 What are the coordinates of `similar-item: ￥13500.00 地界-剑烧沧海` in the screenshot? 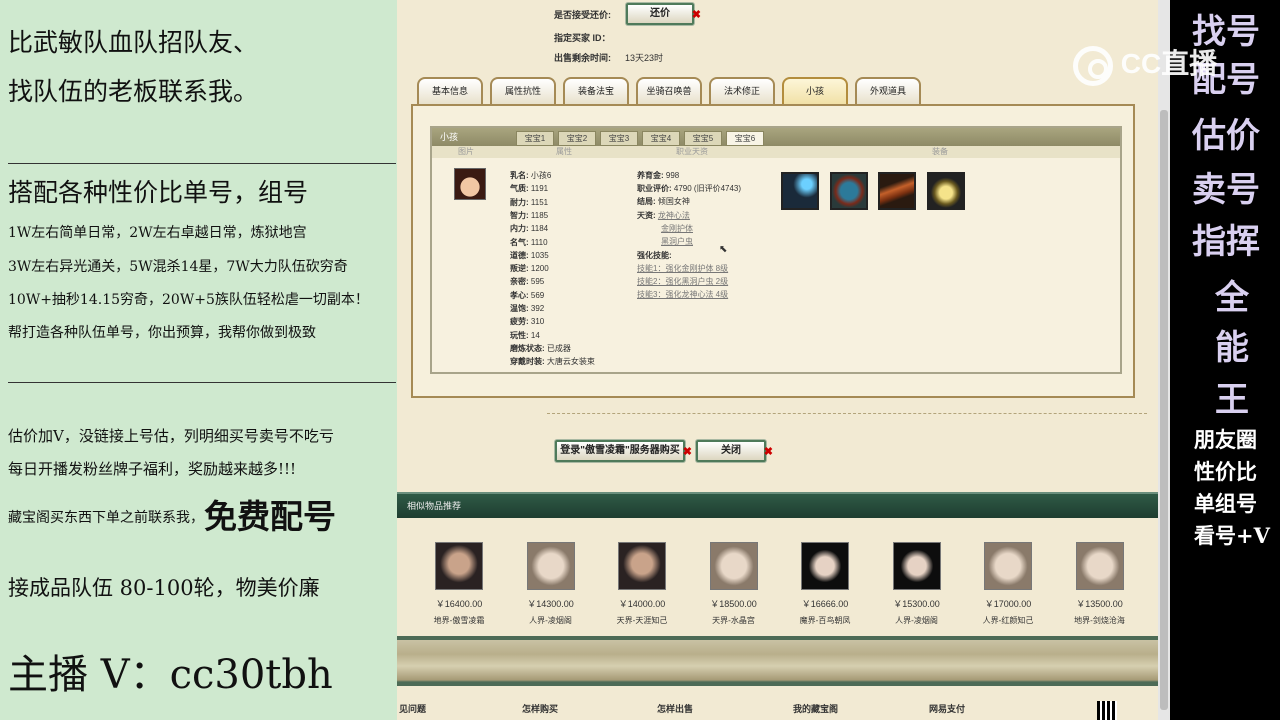 It's located at (1100, 584).